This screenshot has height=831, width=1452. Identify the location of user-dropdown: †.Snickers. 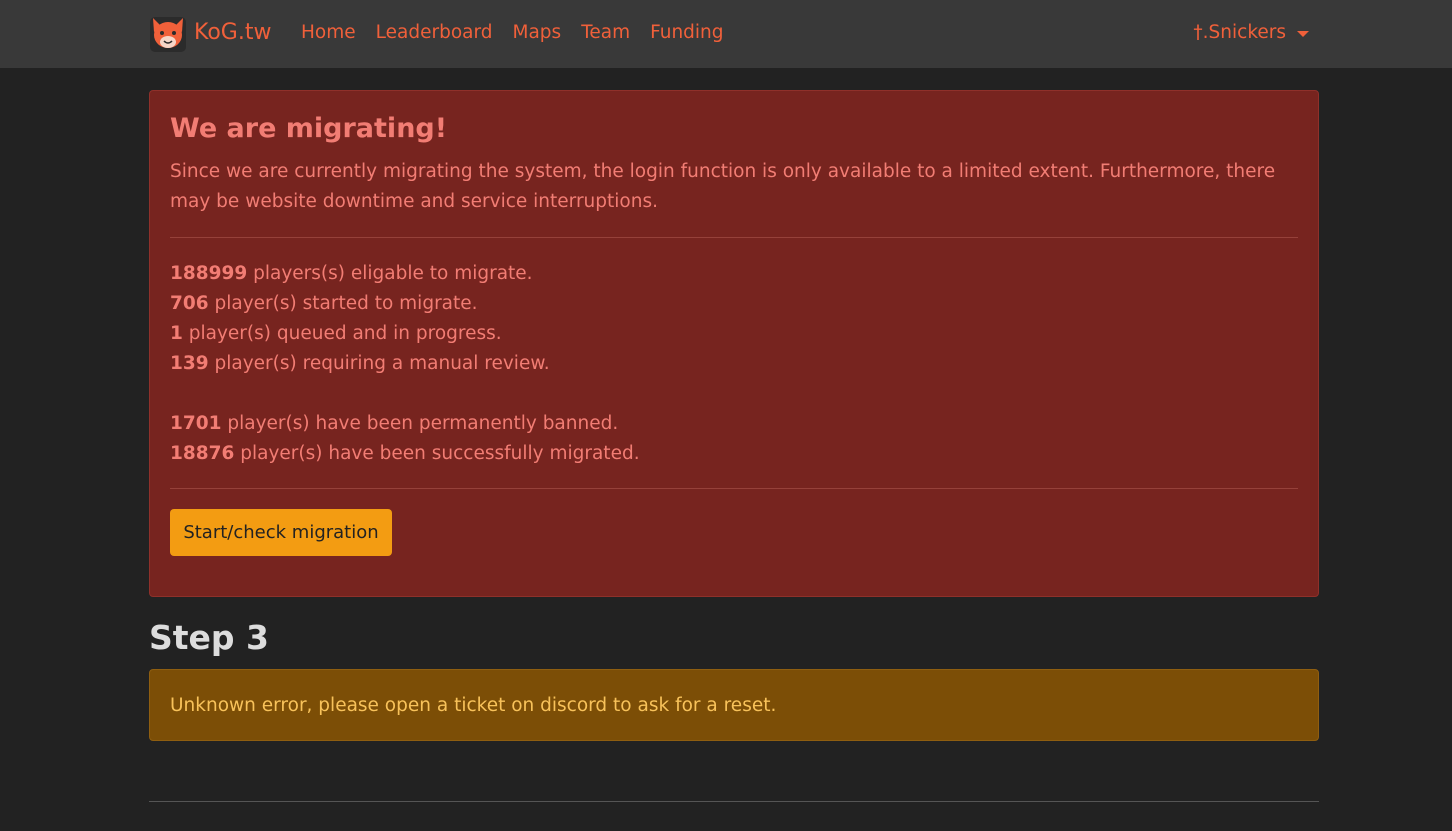
(1251, 33).